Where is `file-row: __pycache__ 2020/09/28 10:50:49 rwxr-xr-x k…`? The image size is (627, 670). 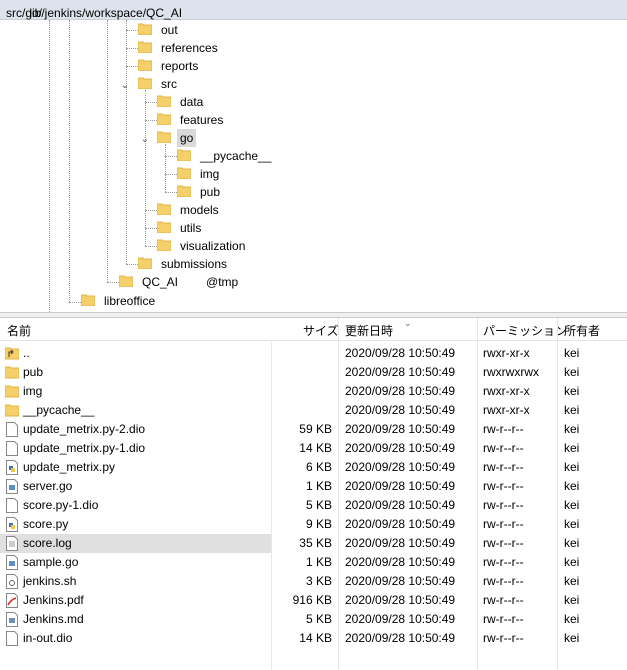
file-row: __pycache__ 2020/09/28 10:50:49 rwxr-xr-x k… is located at coordinates (313, 410).